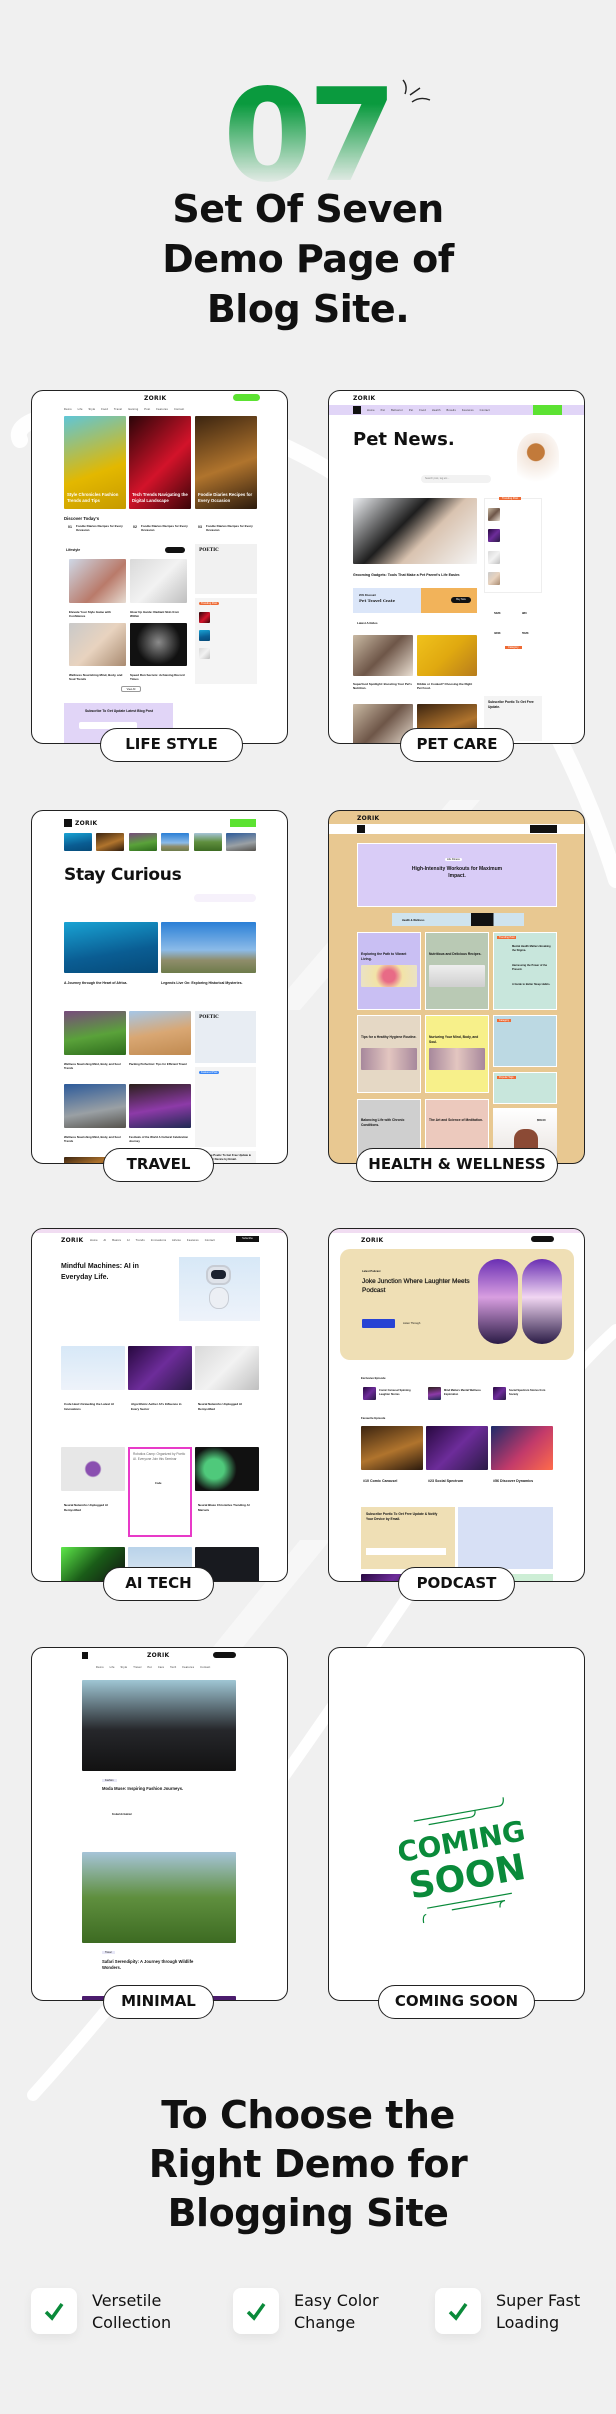 The width and height of the screenshot is (616, 2414). What do you see at coordinates (380, 1482) in the screenshot?
I see `episode-title: #10 Comic Carousel` at bounding box center [380, 1482].